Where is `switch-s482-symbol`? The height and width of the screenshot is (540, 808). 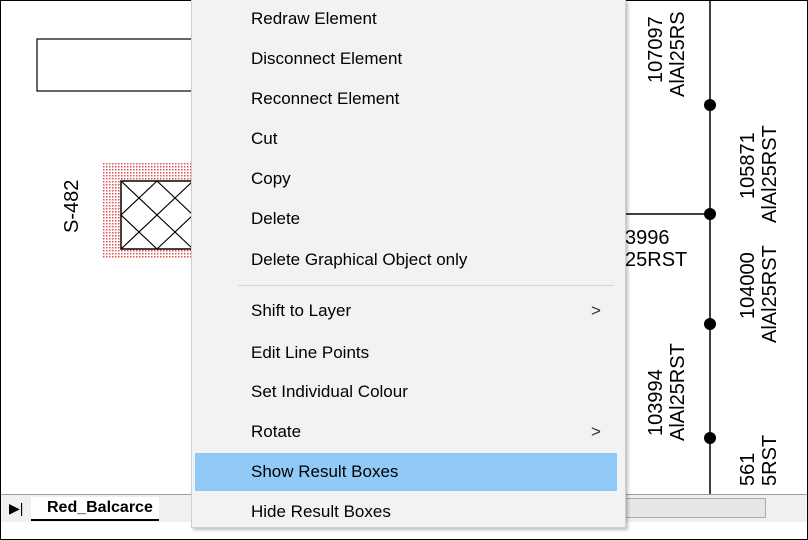
switch-s482-symbol is located at coordinates (157, 215).